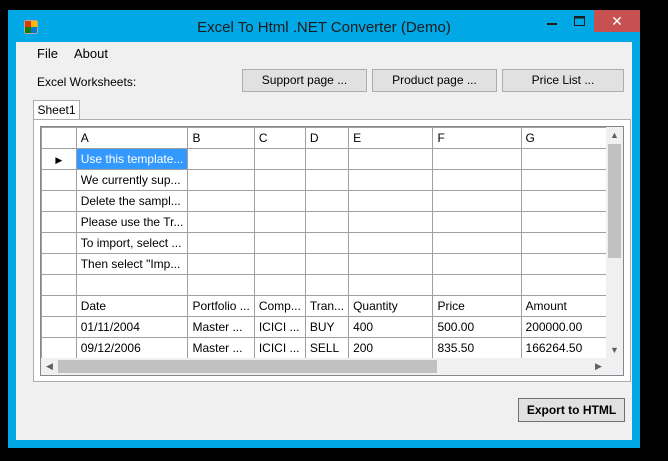 Image resolution: width=668 pixels, height=461 pixels. Describe the element at coordinates (477, 138) in the screenshot. I see `column-header-f: F` at that location.